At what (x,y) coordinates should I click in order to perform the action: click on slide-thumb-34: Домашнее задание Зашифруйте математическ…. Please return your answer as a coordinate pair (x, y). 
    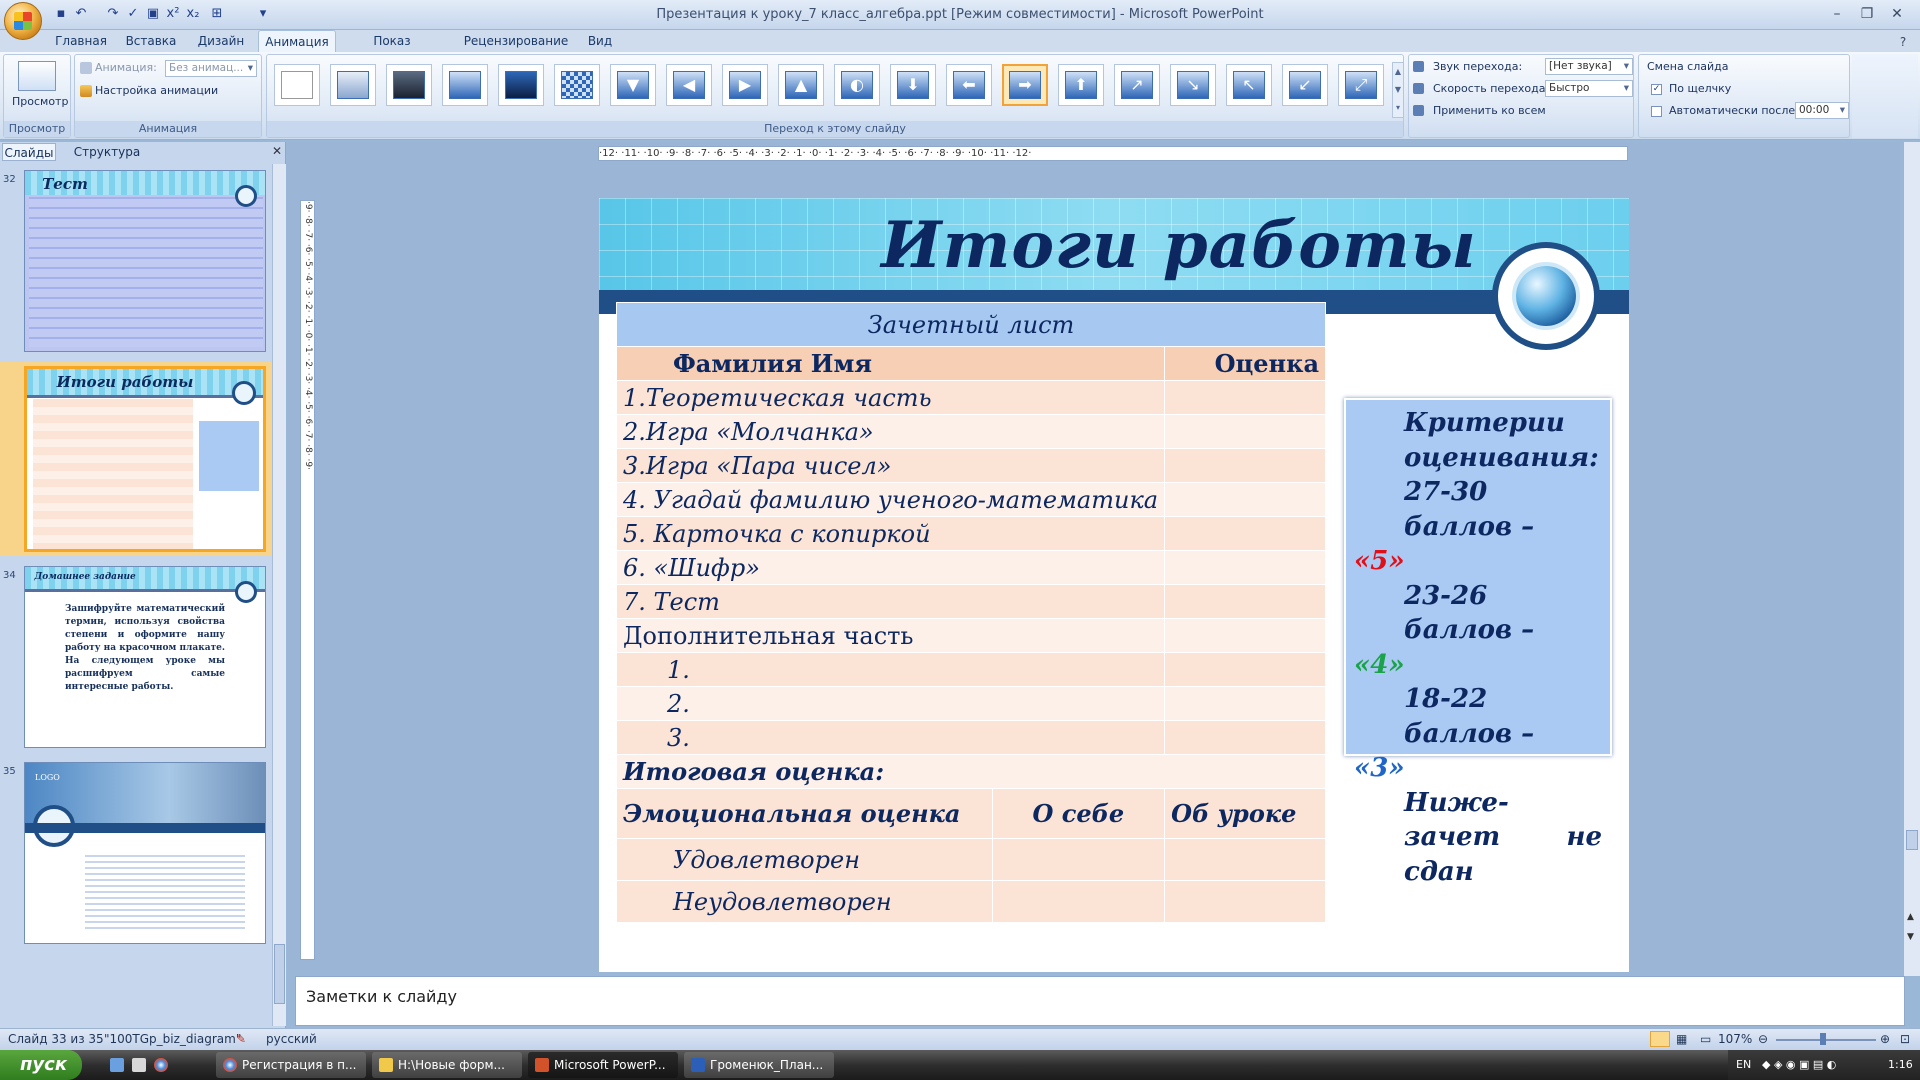
    Looking at the image, I should click on (145, 657).